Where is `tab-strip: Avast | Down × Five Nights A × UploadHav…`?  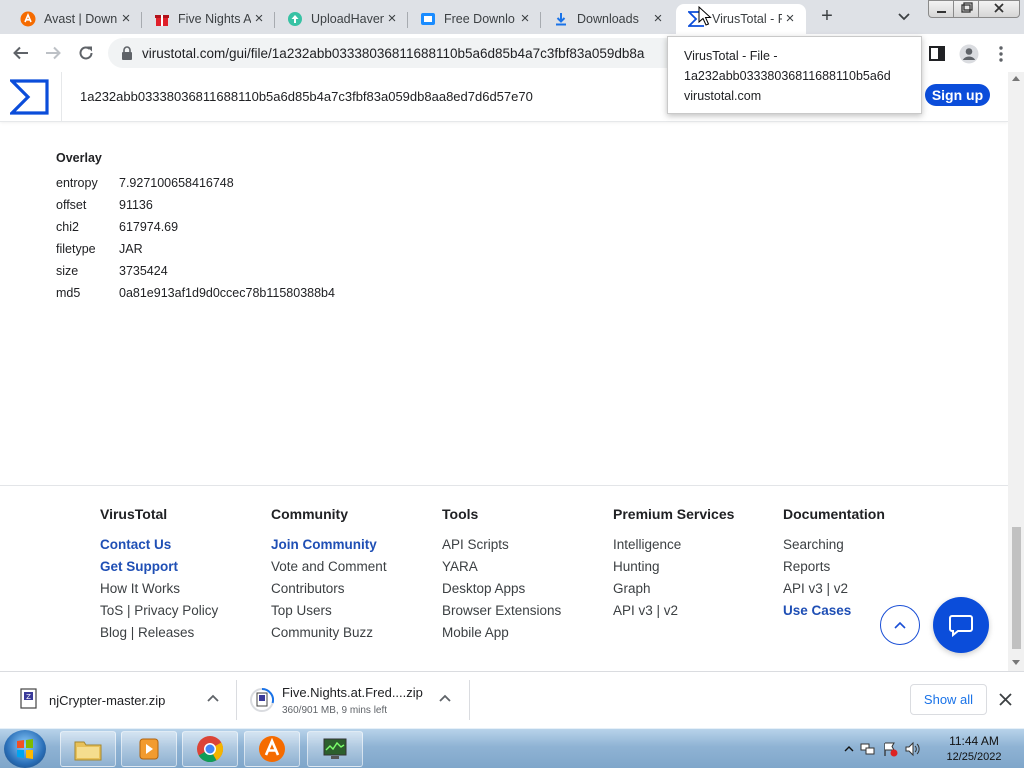
tab-strip: Avast | Down × Five Nights A × UploadHav… is located at coordinates (512, 17).